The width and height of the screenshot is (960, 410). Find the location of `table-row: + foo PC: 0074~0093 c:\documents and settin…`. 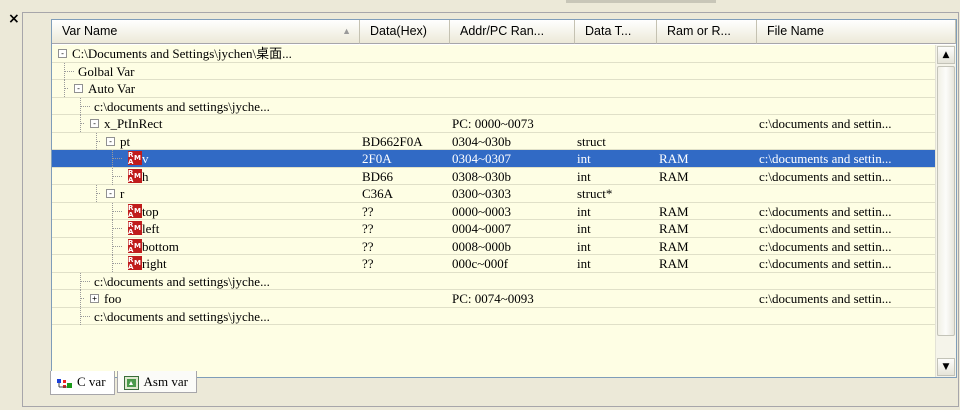

table-row: + foo PC: 0074~0093 c:\documents and settin… is located at coordinates (493, 299).